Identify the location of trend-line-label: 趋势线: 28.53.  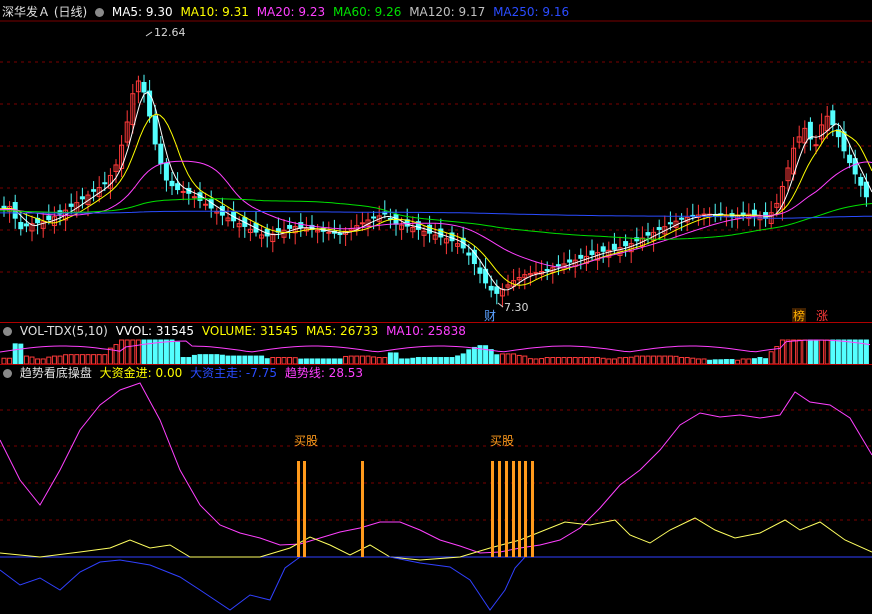
(324, 373).